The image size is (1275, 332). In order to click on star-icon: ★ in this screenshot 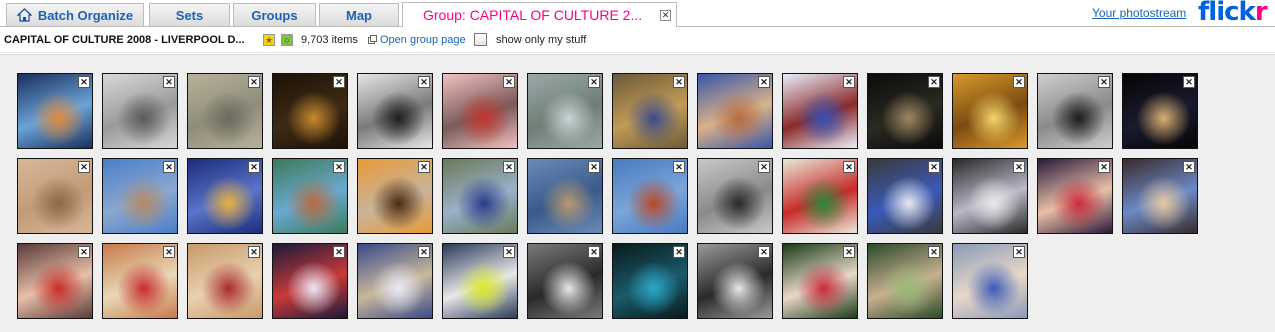, I will do `click(269, 40)`.